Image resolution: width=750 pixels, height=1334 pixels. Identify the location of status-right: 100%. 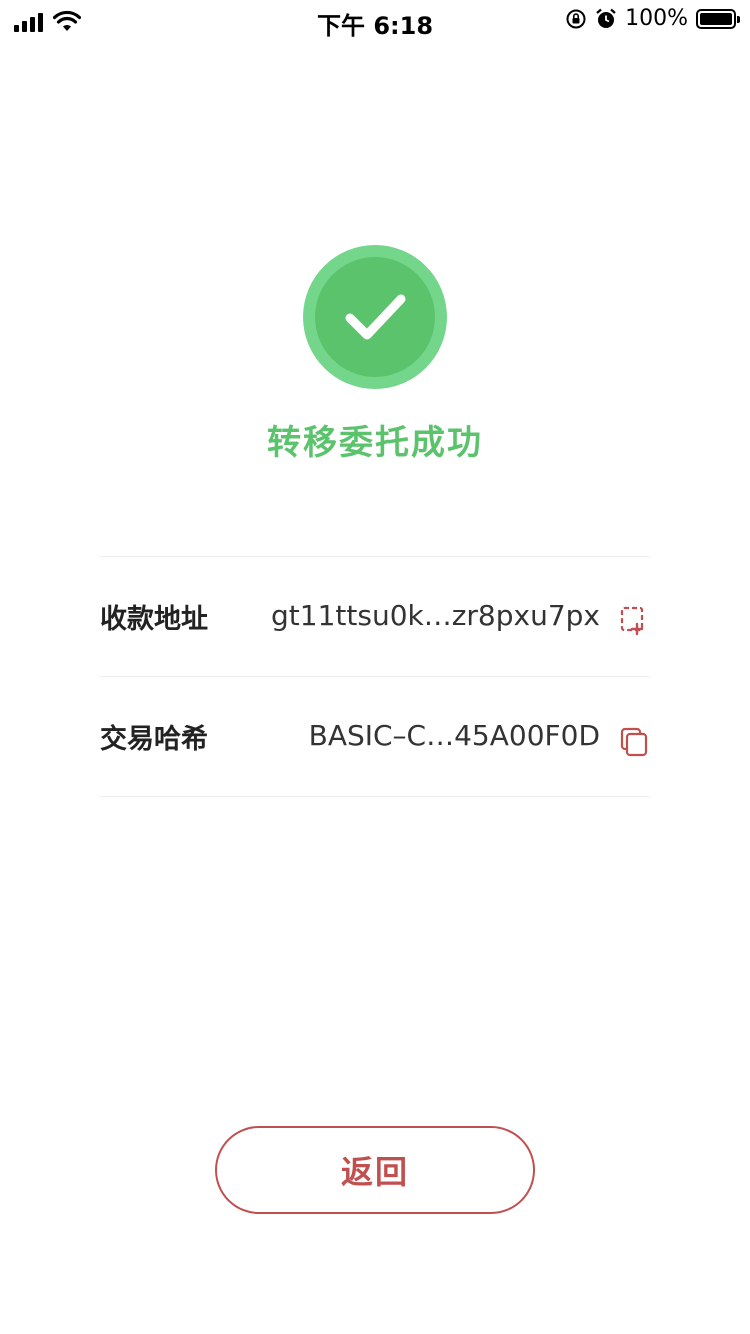
(652, 18).